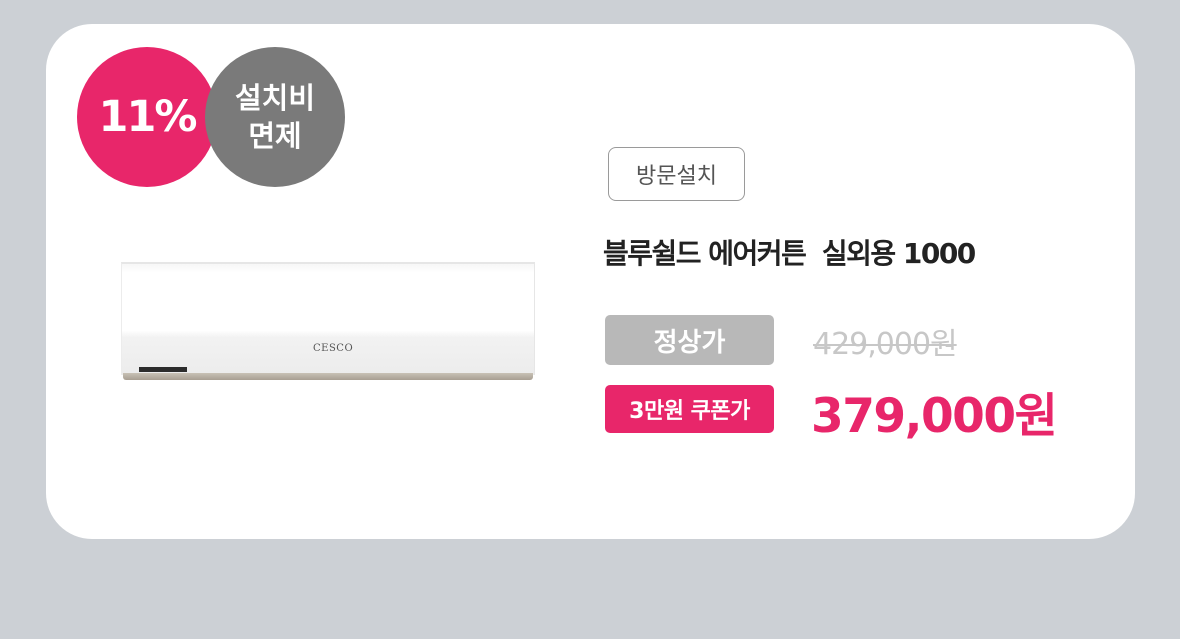 The image size is (1180, 639). I want to click on visit-install-tag: 방문설치, so click(676, 174).